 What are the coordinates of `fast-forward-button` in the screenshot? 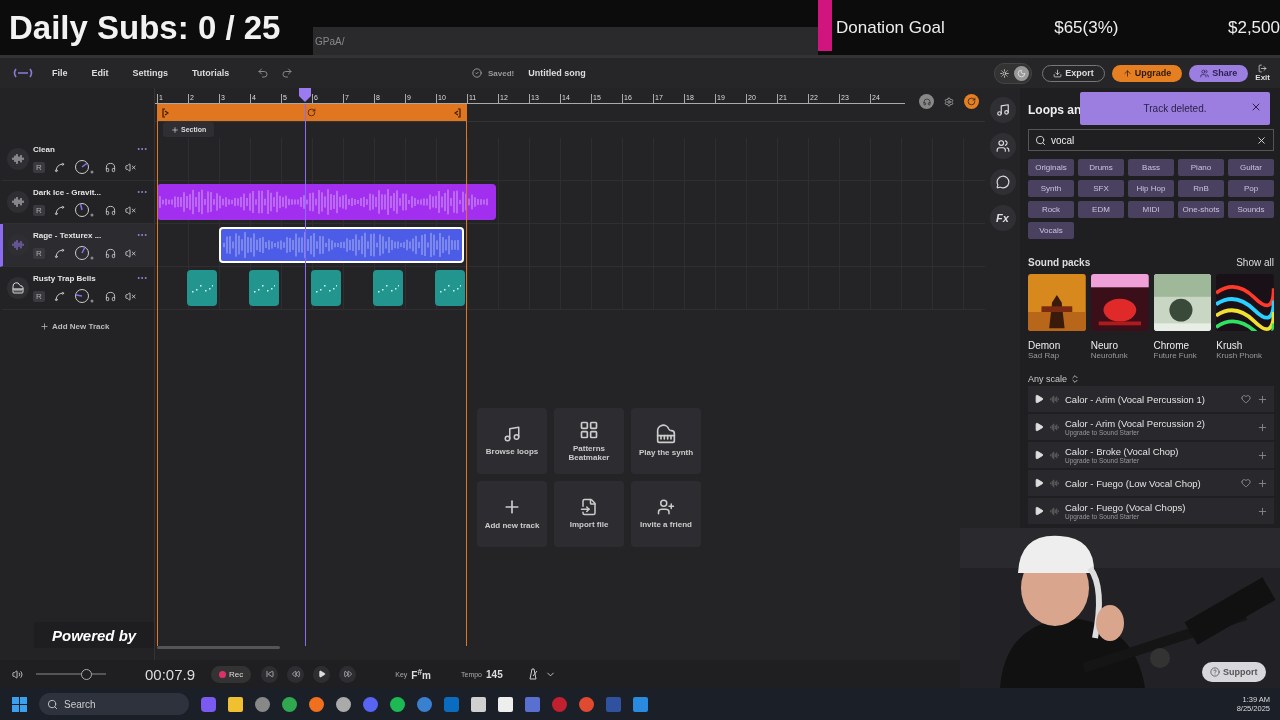 It's located at (348, 674).